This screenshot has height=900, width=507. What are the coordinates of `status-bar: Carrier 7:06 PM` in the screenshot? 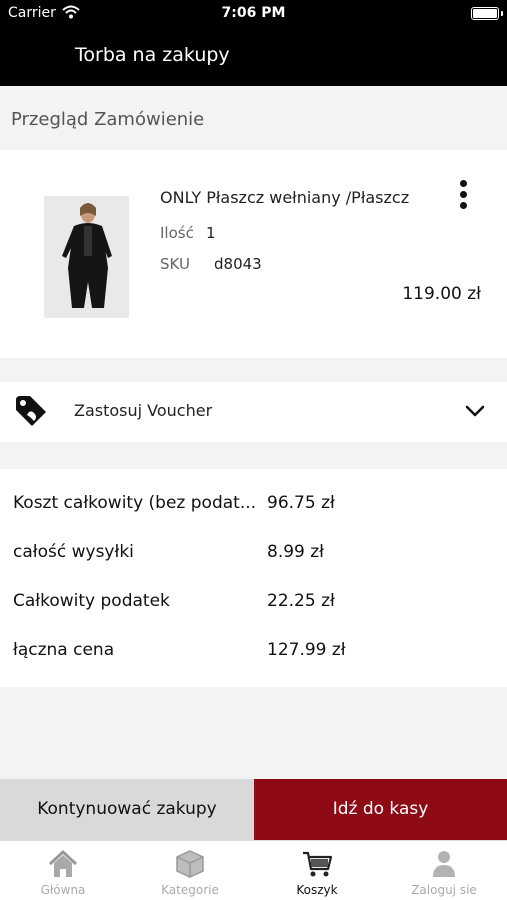 It's located at (253, 14).